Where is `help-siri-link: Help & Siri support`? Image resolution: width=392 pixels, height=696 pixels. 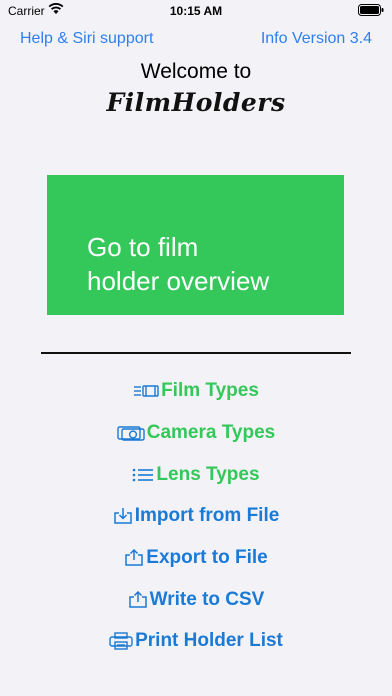
help-siri-link: Help & Siri support is located at coordinates (86, 39).